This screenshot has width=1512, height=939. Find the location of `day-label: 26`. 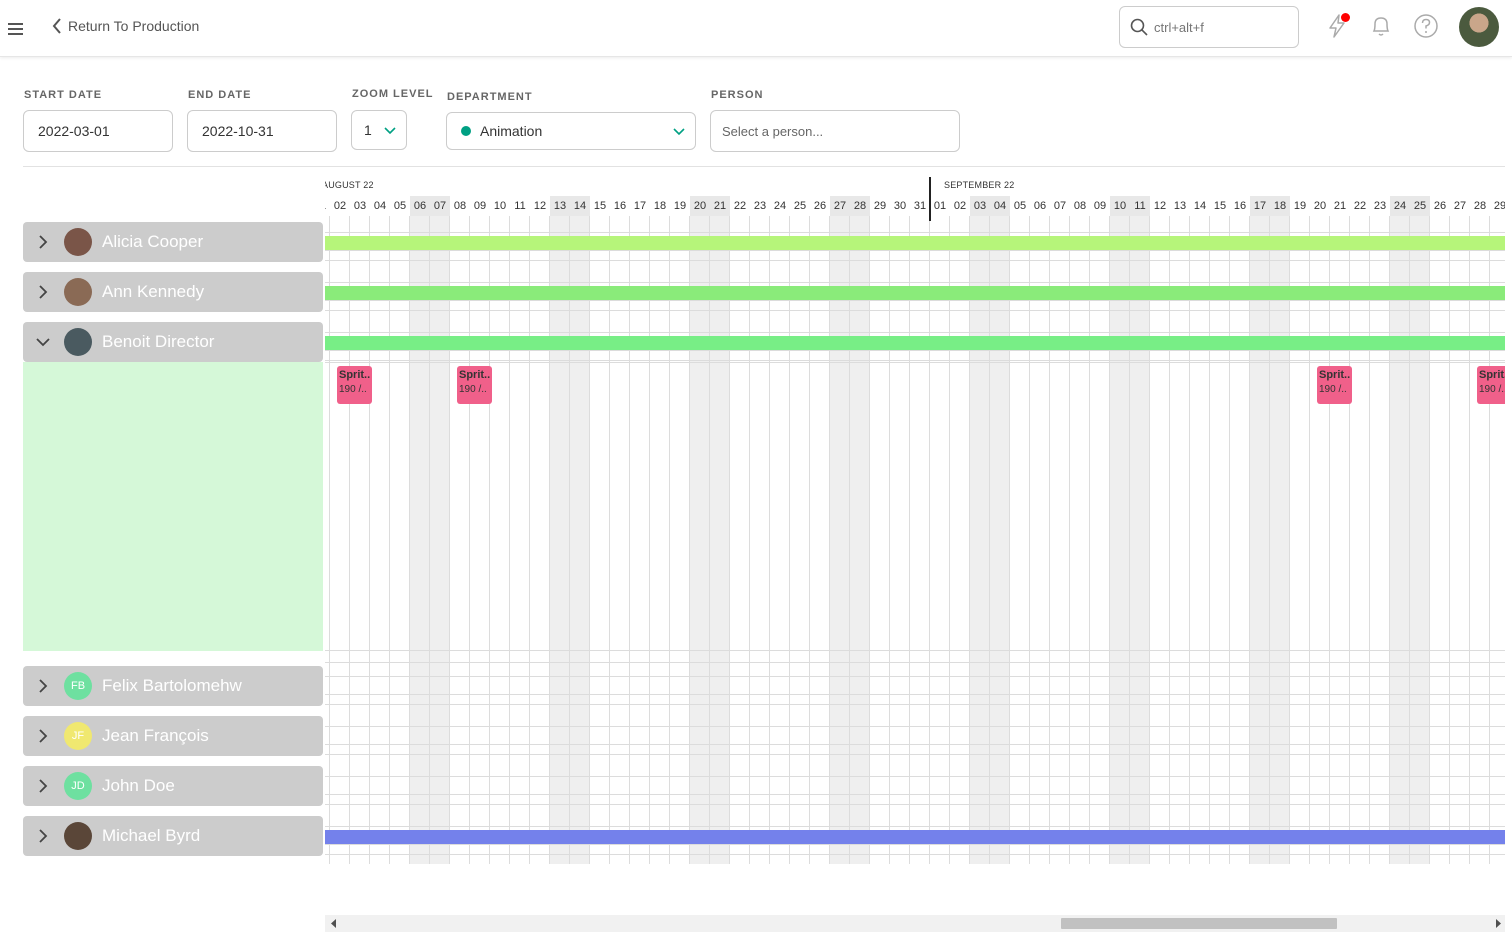

day-label: 26 is located at coordinates (820, 206).